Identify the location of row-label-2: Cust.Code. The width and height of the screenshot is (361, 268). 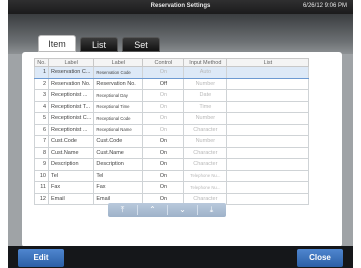
(118, 141).